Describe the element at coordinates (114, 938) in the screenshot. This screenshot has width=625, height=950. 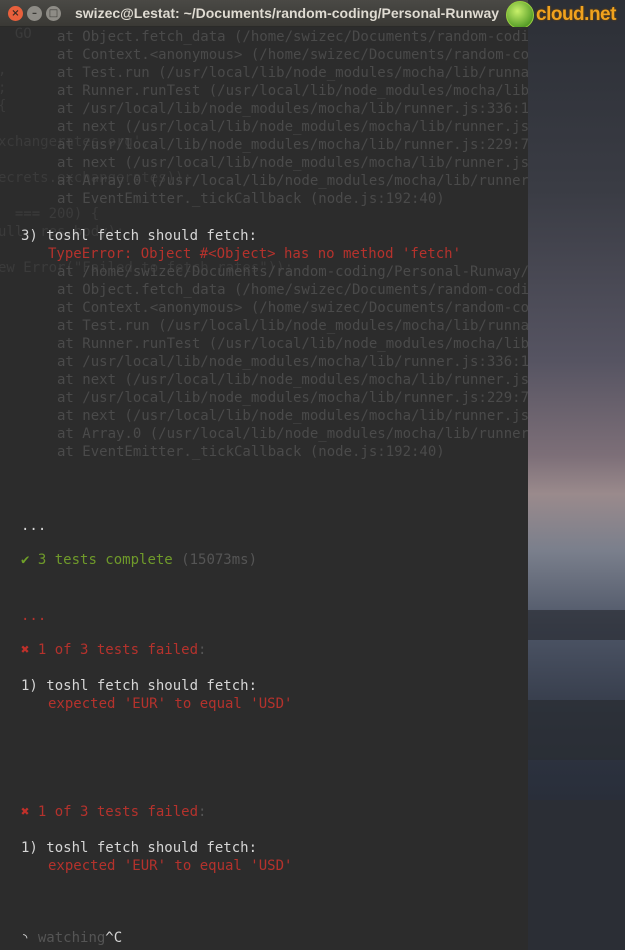
I see `interrupt-text: ^C` at that location.